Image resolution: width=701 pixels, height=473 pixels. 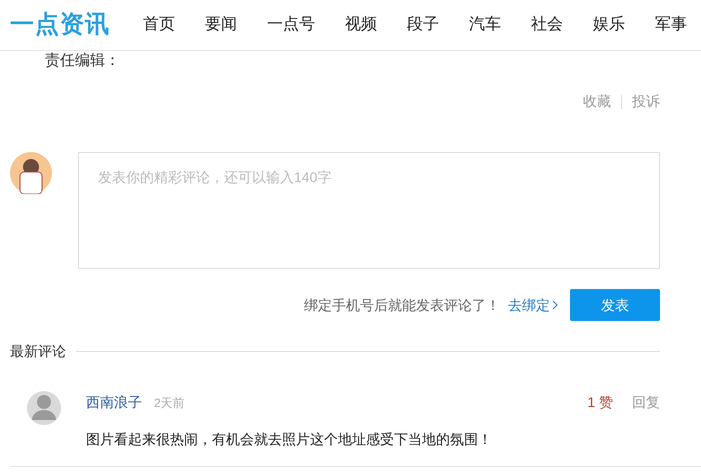 I want to click on like-button: 1 赞, so click(x=600, y=402).